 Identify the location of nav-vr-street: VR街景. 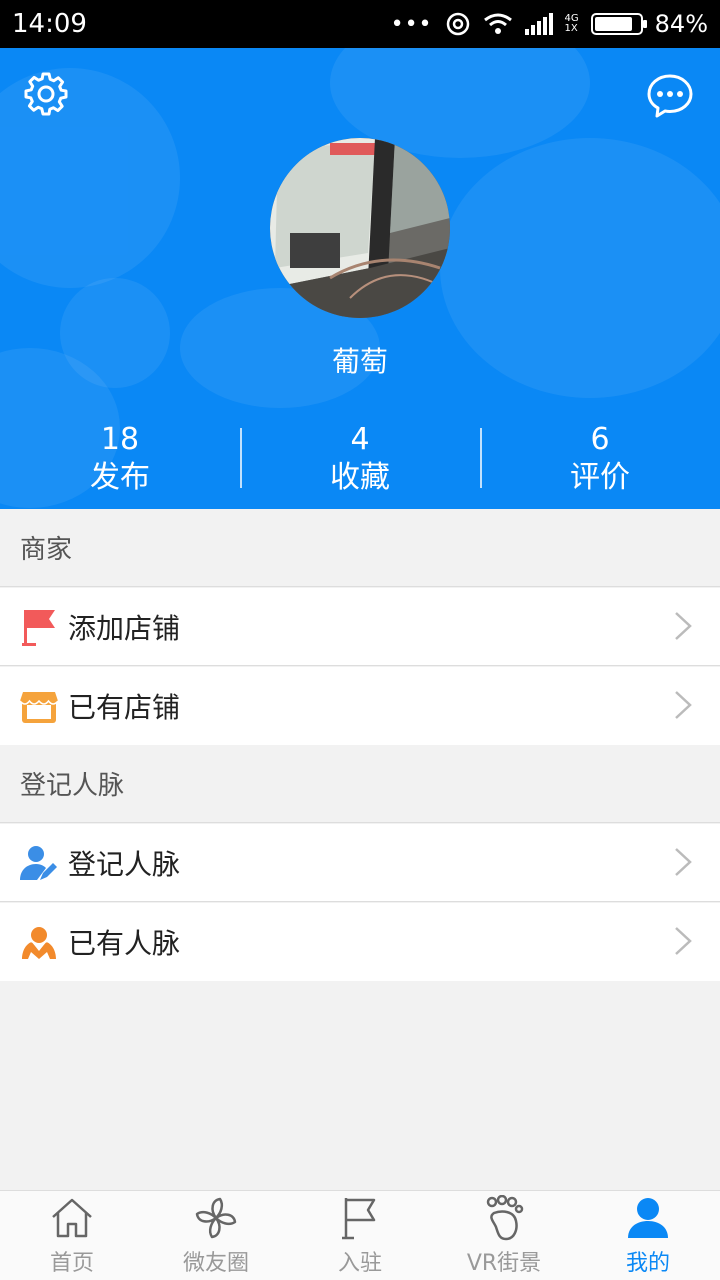
(504, 1235).